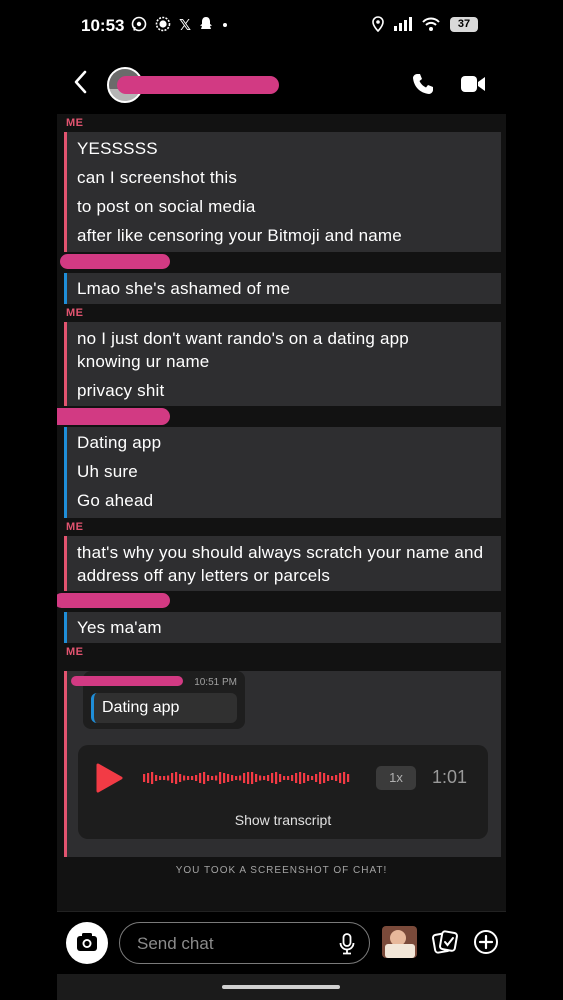 The width and height of the screenshot is (563, 1000). What do you see at coordinates (399, 942) in the screenshot?
I see `bitmoji-button` at bounding box center [399, 942].